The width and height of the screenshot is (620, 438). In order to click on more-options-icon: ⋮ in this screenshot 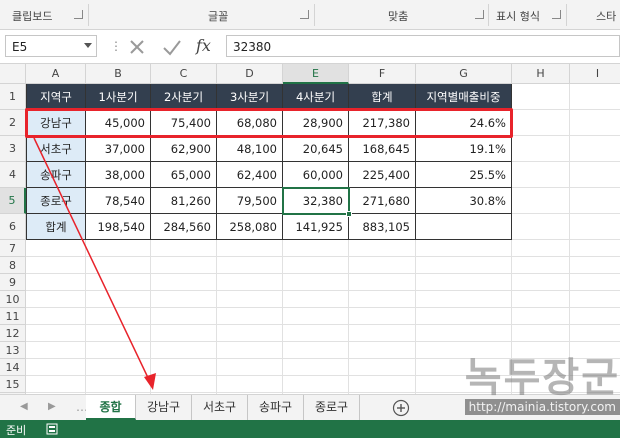, I will do `click(116, 46)`.